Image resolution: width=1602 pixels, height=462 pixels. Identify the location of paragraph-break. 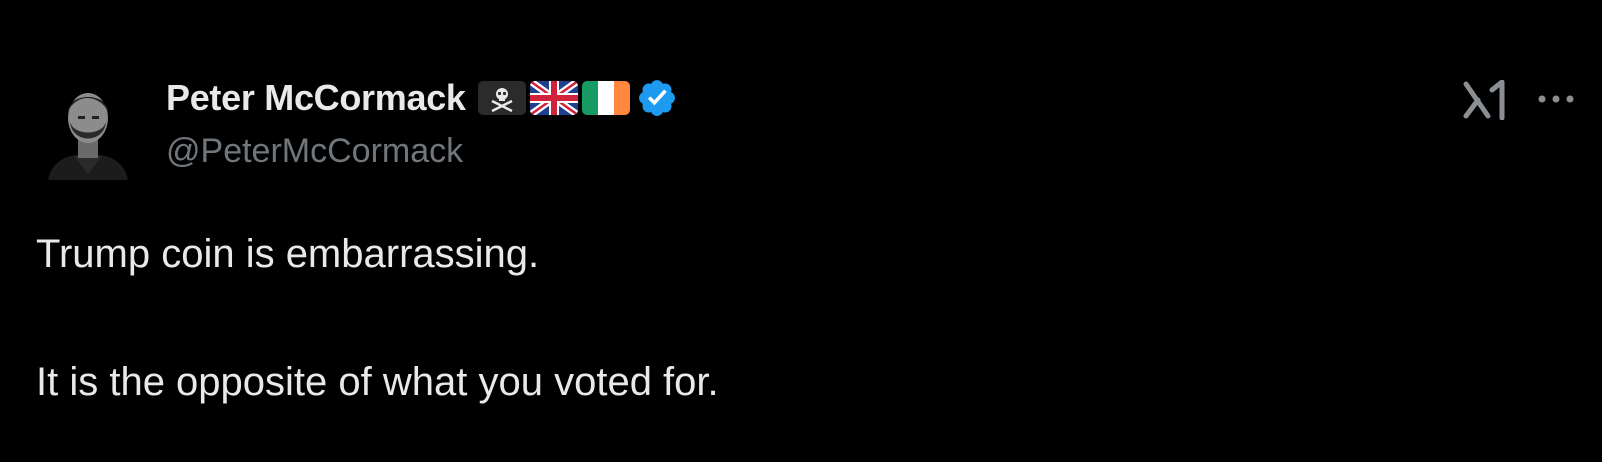
(786, 318).